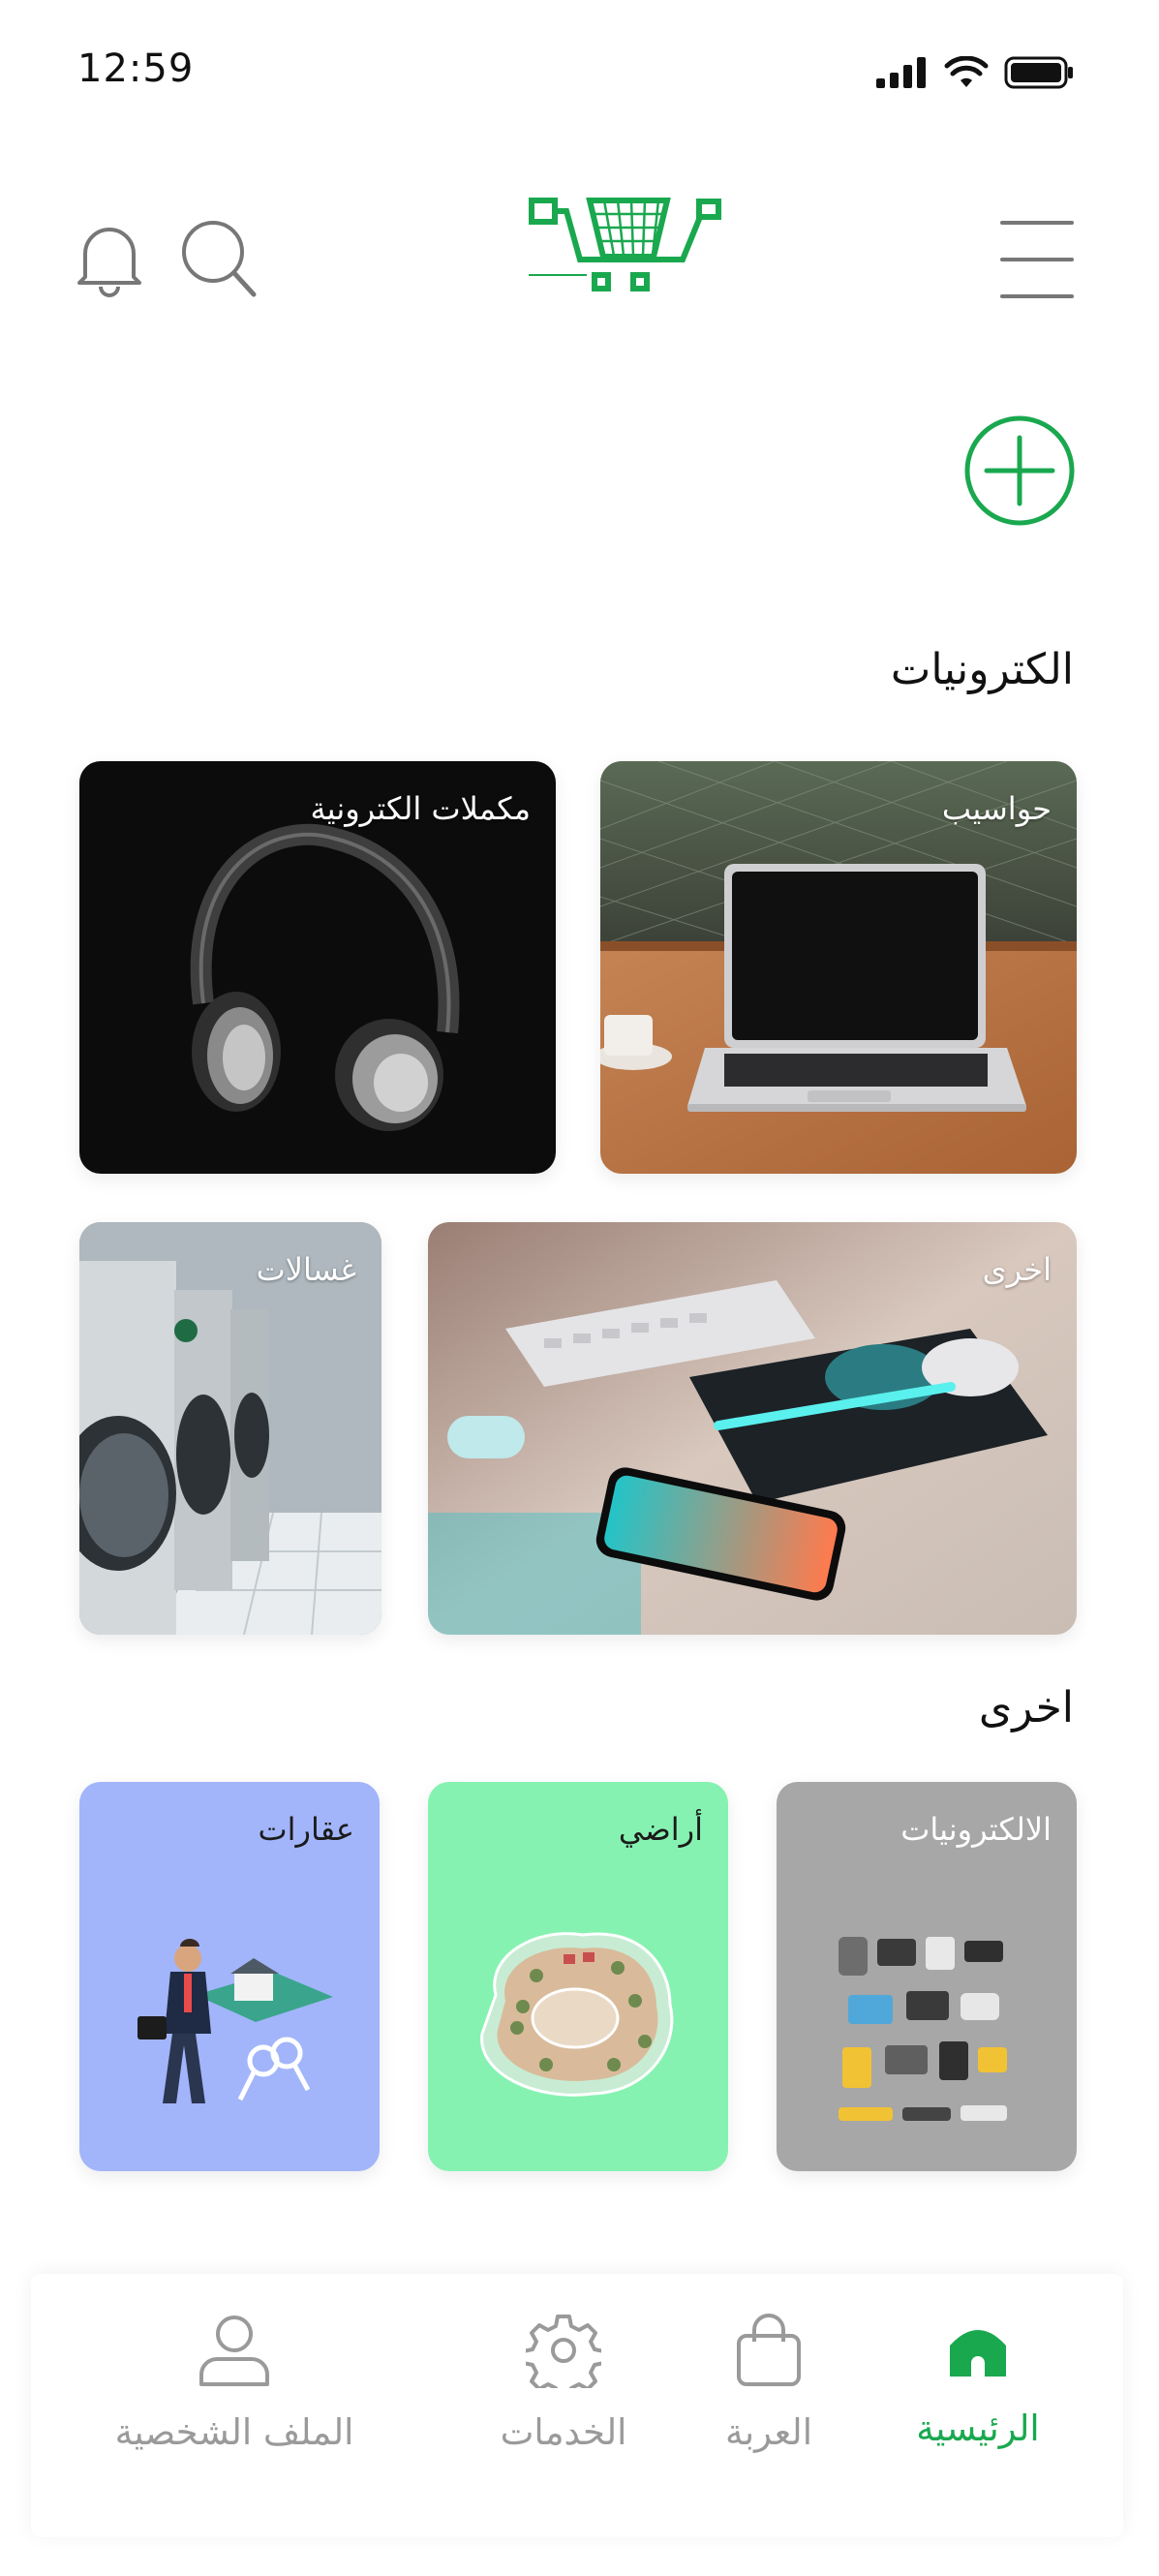 The image size is (1159, 2576). I want to click on category-card-computers: حواسيب, so click(838, 967).